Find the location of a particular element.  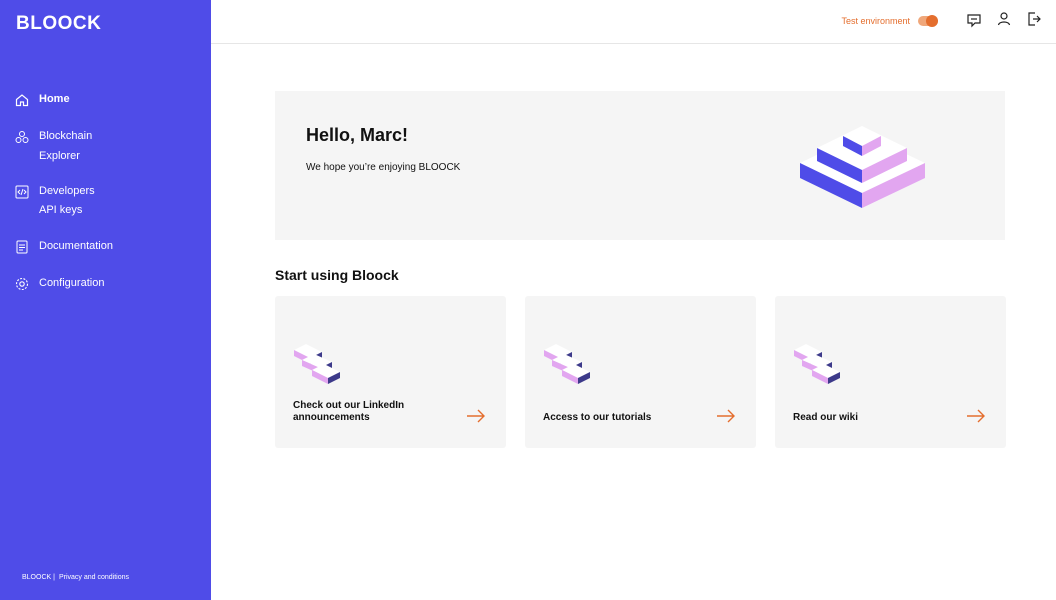

sidebar-item-home: Home is located at coordinates (42, 100).